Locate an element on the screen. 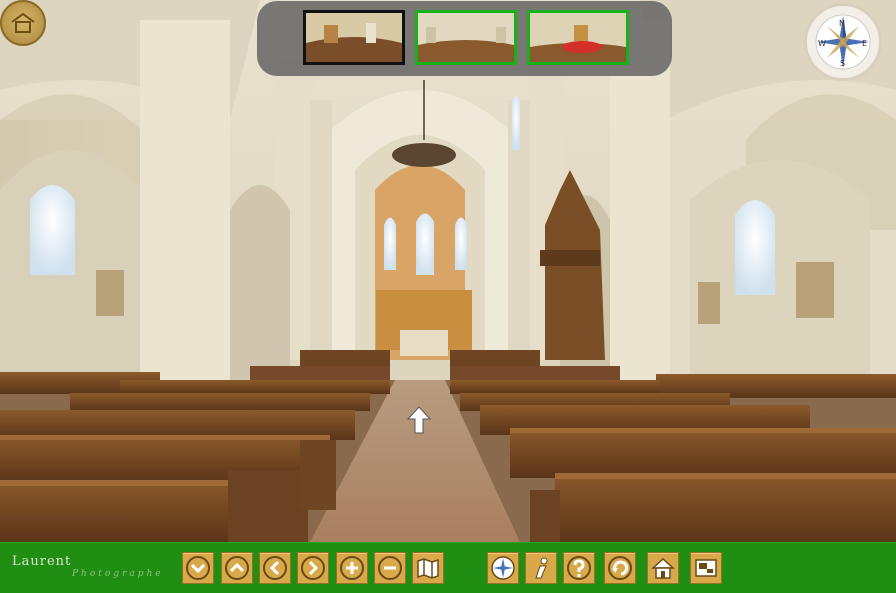 Image resolution: width=896 pixels, height=593 pixels. autorotate-button is located at coordinates (620, 568).